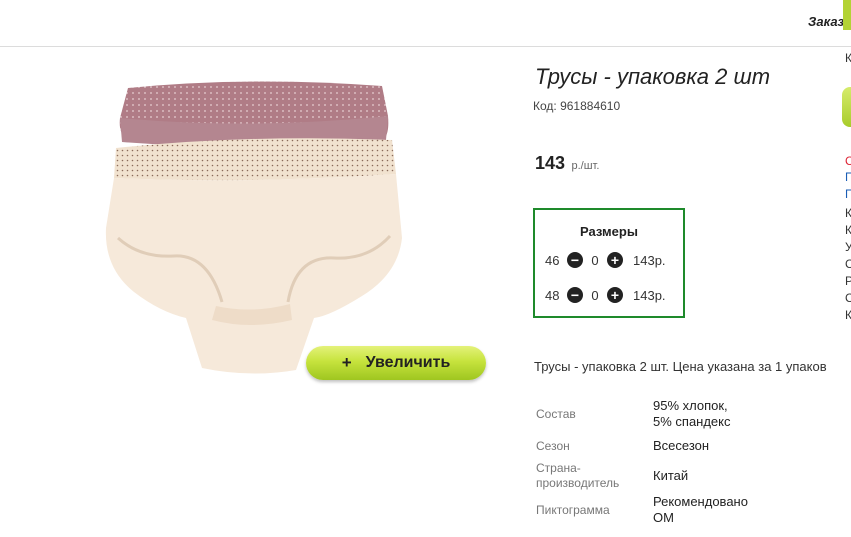  I want to click on attribute-value: Китай, so click(671, 475).